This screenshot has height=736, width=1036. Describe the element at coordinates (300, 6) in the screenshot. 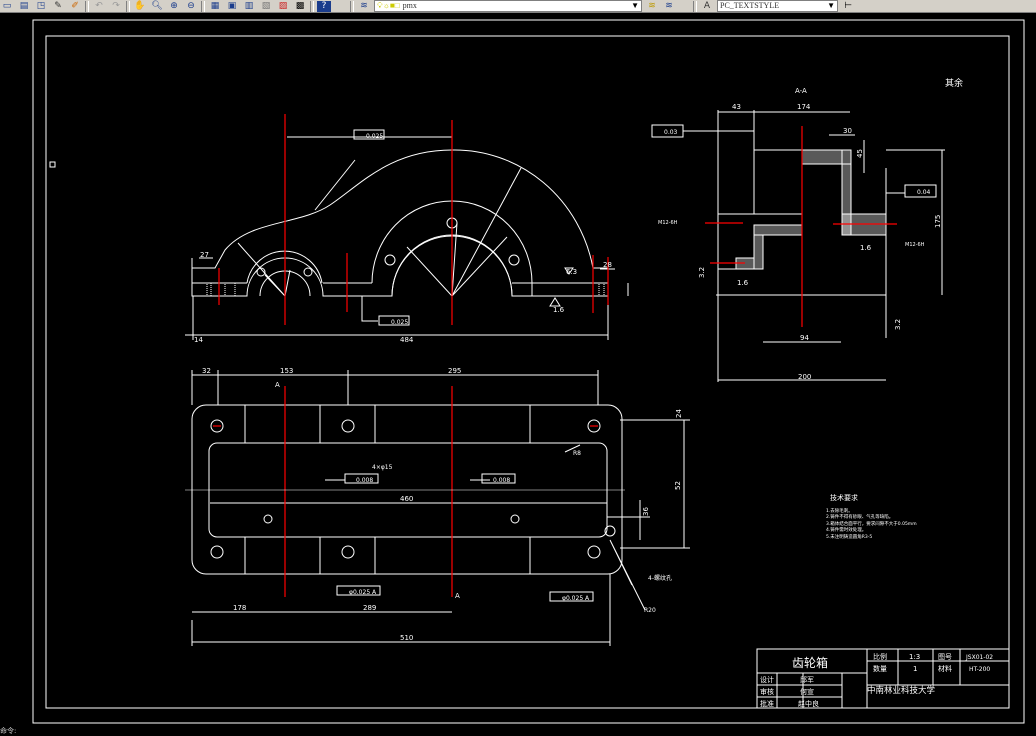

I see `calculator-icon: ▩` at that location.